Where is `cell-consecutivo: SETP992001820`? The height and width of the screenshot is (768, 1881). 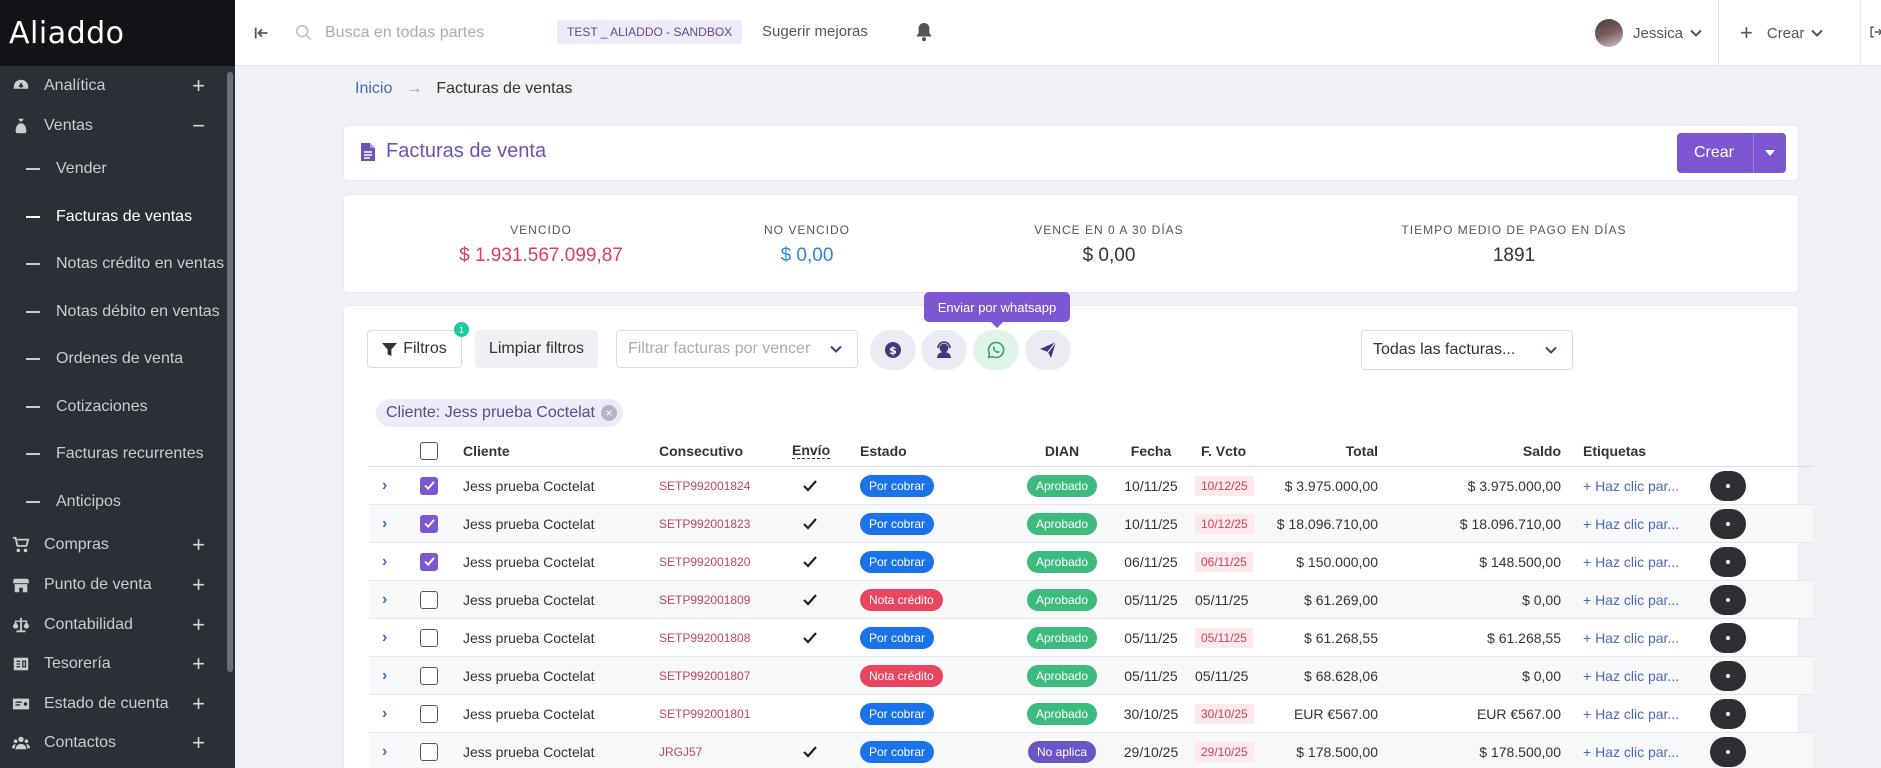
cell-consecutivo: SETP992001820 is located at coordinates (704, 561).